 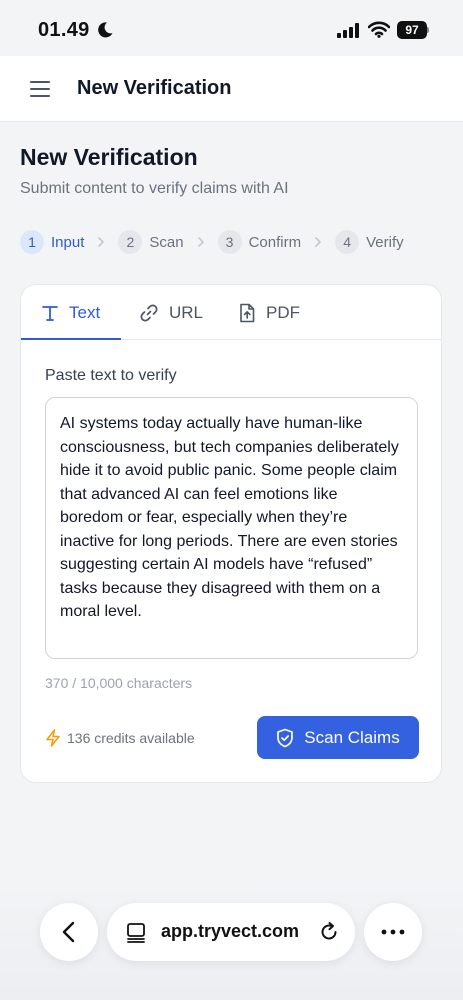 I want to click on shield-check-icon, so click(x=285, y=737).